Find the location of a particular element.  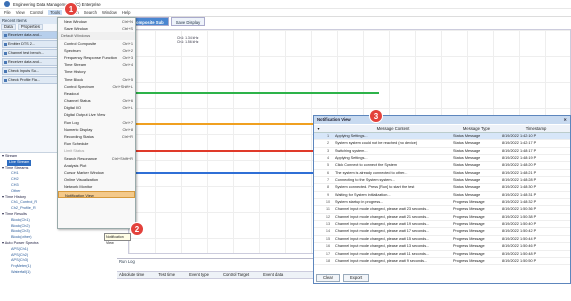

menu-item: Digital I/O Ctrl+L is located at coordinates (96, 107).